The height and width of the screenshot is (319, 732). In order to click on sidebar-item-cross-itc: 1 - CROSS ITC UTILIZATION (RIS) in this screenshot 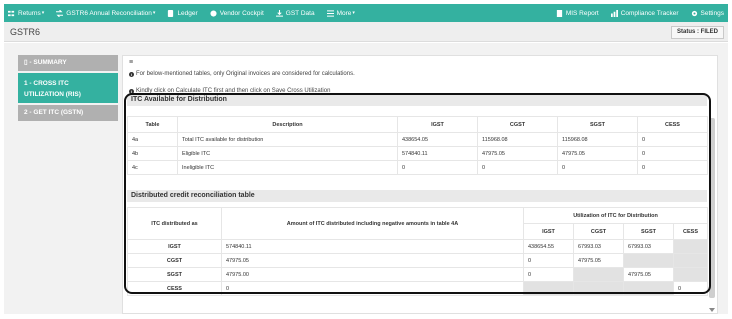, I will do `click(68, 88)`.